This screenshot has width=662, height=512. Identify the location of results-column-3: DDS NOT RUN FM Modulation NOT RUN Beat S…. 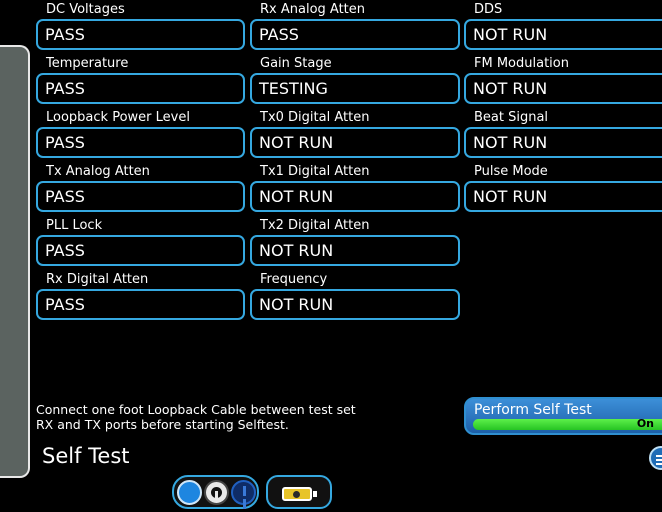
(563, 108).